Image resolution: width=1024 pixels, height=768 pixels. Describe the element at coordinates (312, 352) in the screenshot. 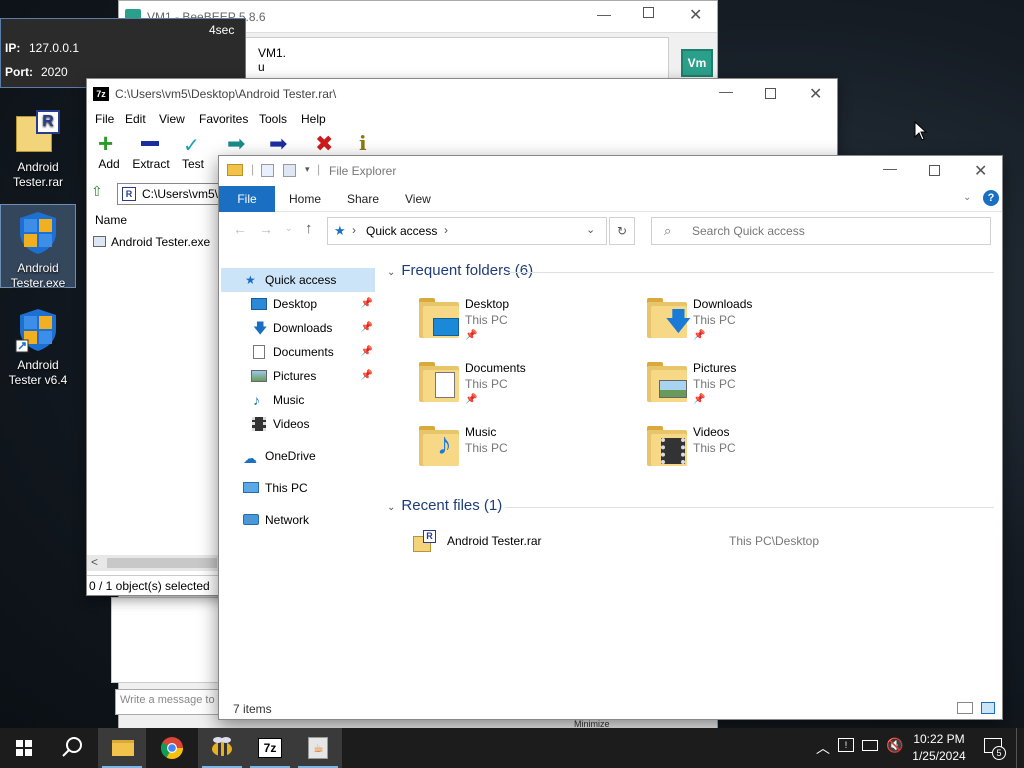

I see `sidebar-item-documents: Documents 📌` at that location.